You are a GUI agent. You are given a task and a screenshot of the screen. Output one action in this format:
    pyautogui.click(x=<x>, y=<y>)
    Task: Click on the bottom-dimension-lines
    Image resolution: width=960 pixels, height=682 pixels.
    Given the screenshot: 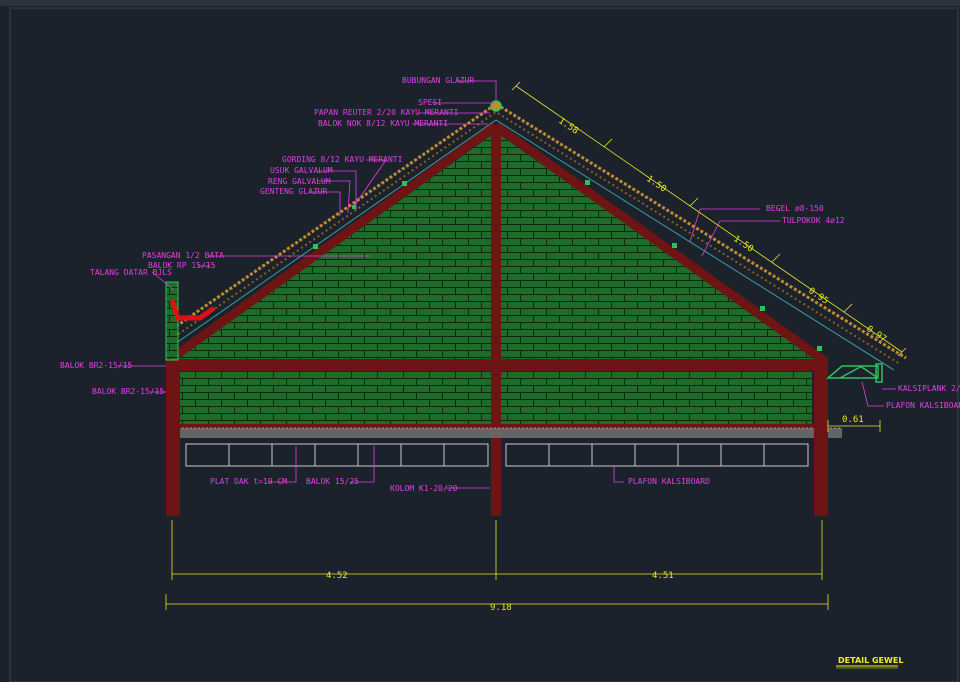 What is the action you would take?
    pyautogui.click(x=497, y=565)
    